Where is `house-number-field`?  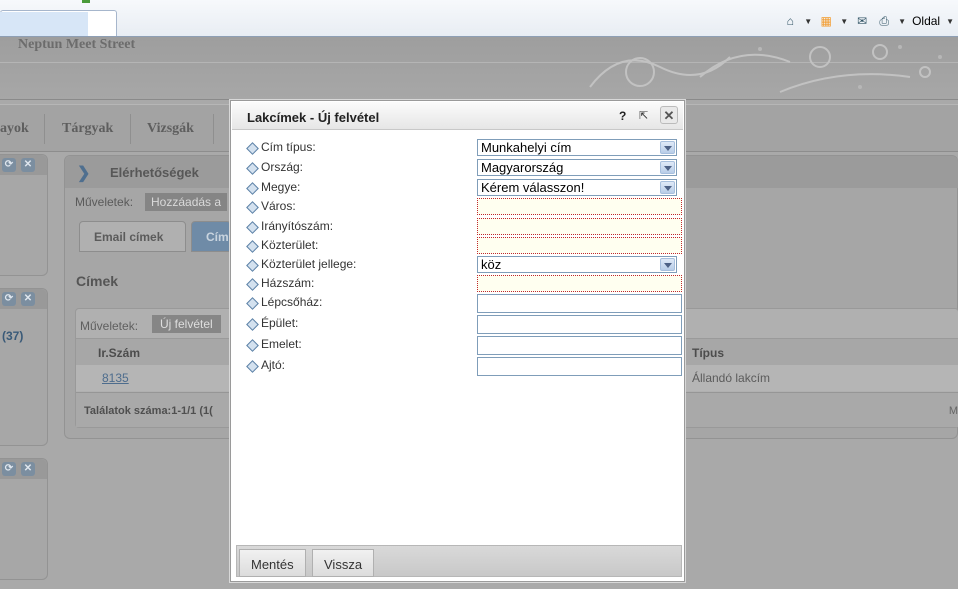
house-number-field is located at coordinates (579, 283).